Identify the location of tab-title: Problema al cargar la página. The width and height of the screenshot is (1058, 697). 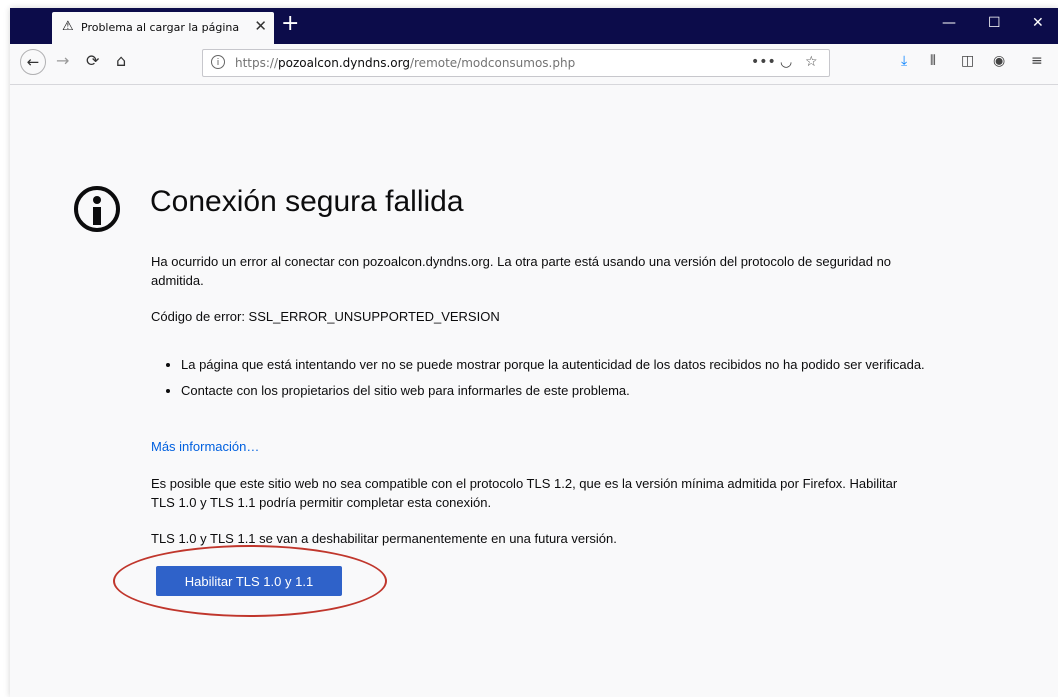
(160, 27).